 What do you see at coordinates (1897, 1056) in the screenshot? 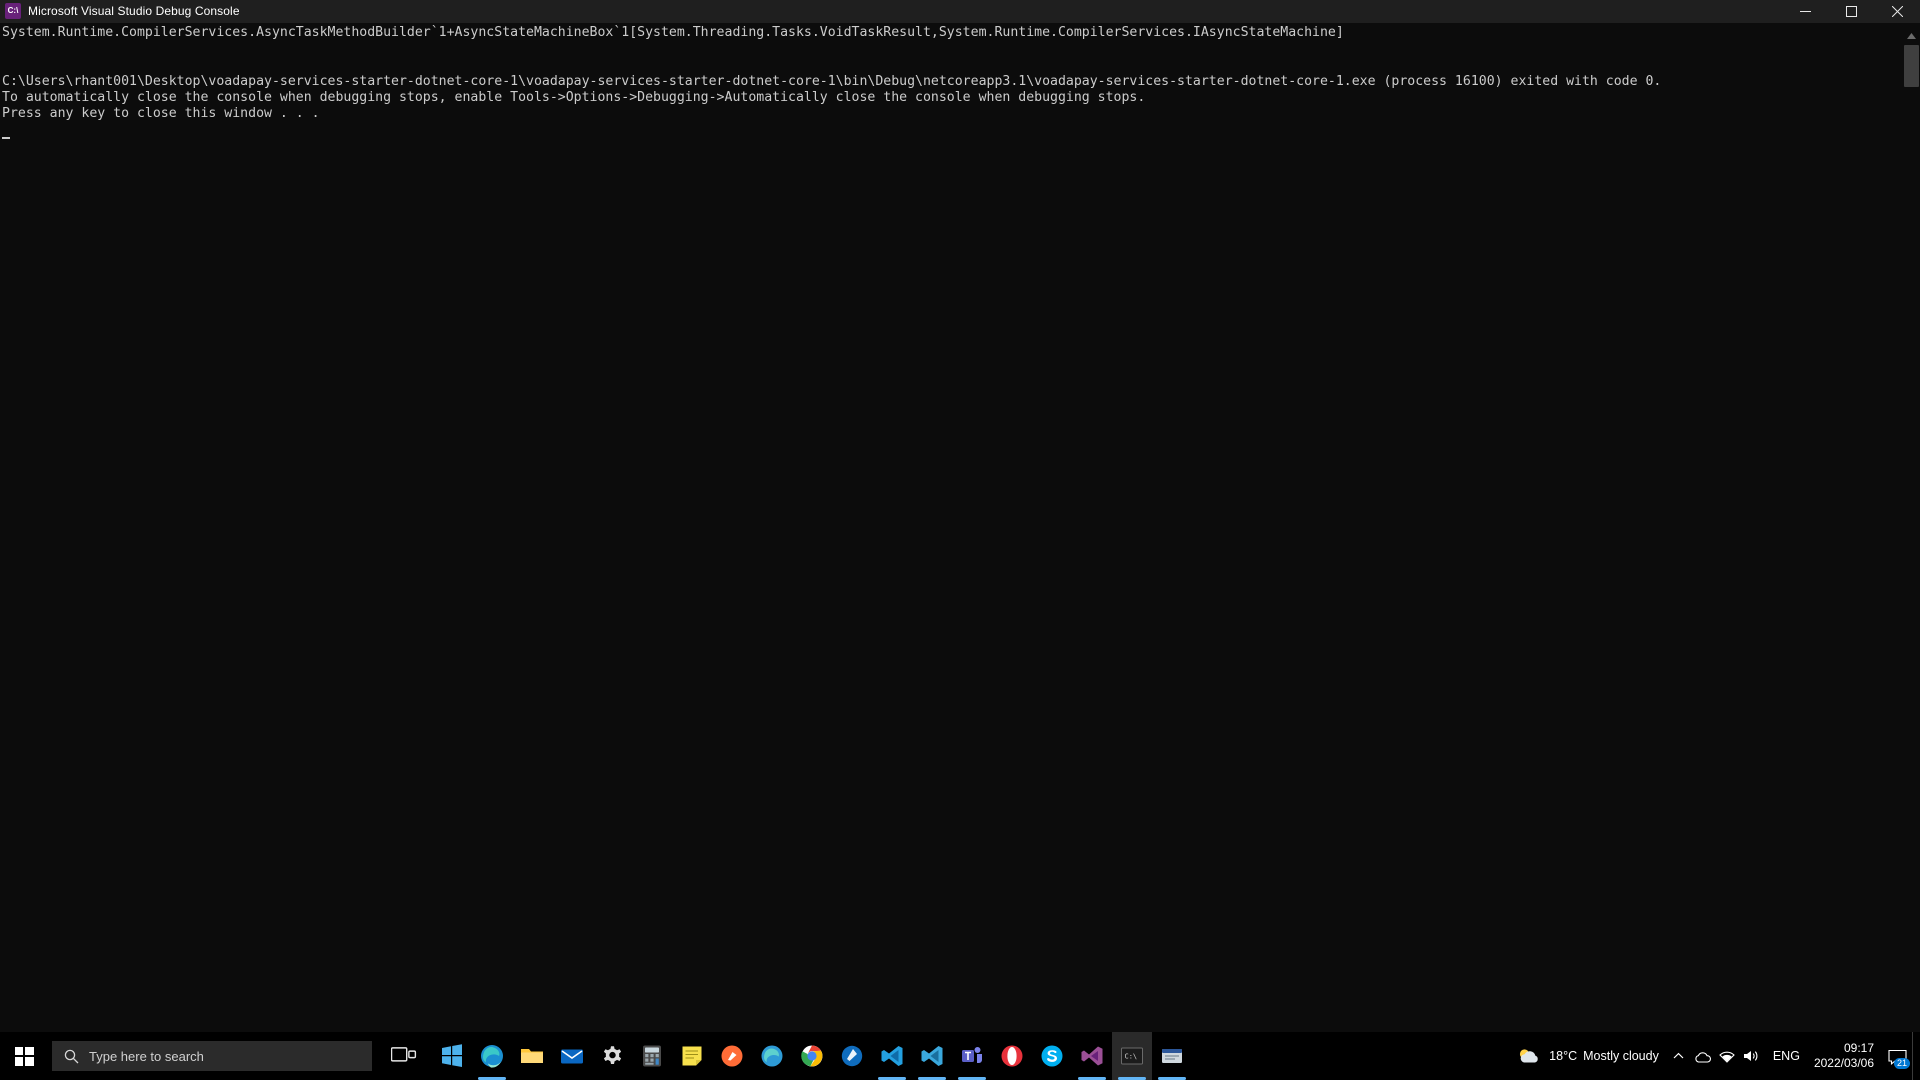
I see `notification-center-button: 21` at bounding box center [1897, 1056].